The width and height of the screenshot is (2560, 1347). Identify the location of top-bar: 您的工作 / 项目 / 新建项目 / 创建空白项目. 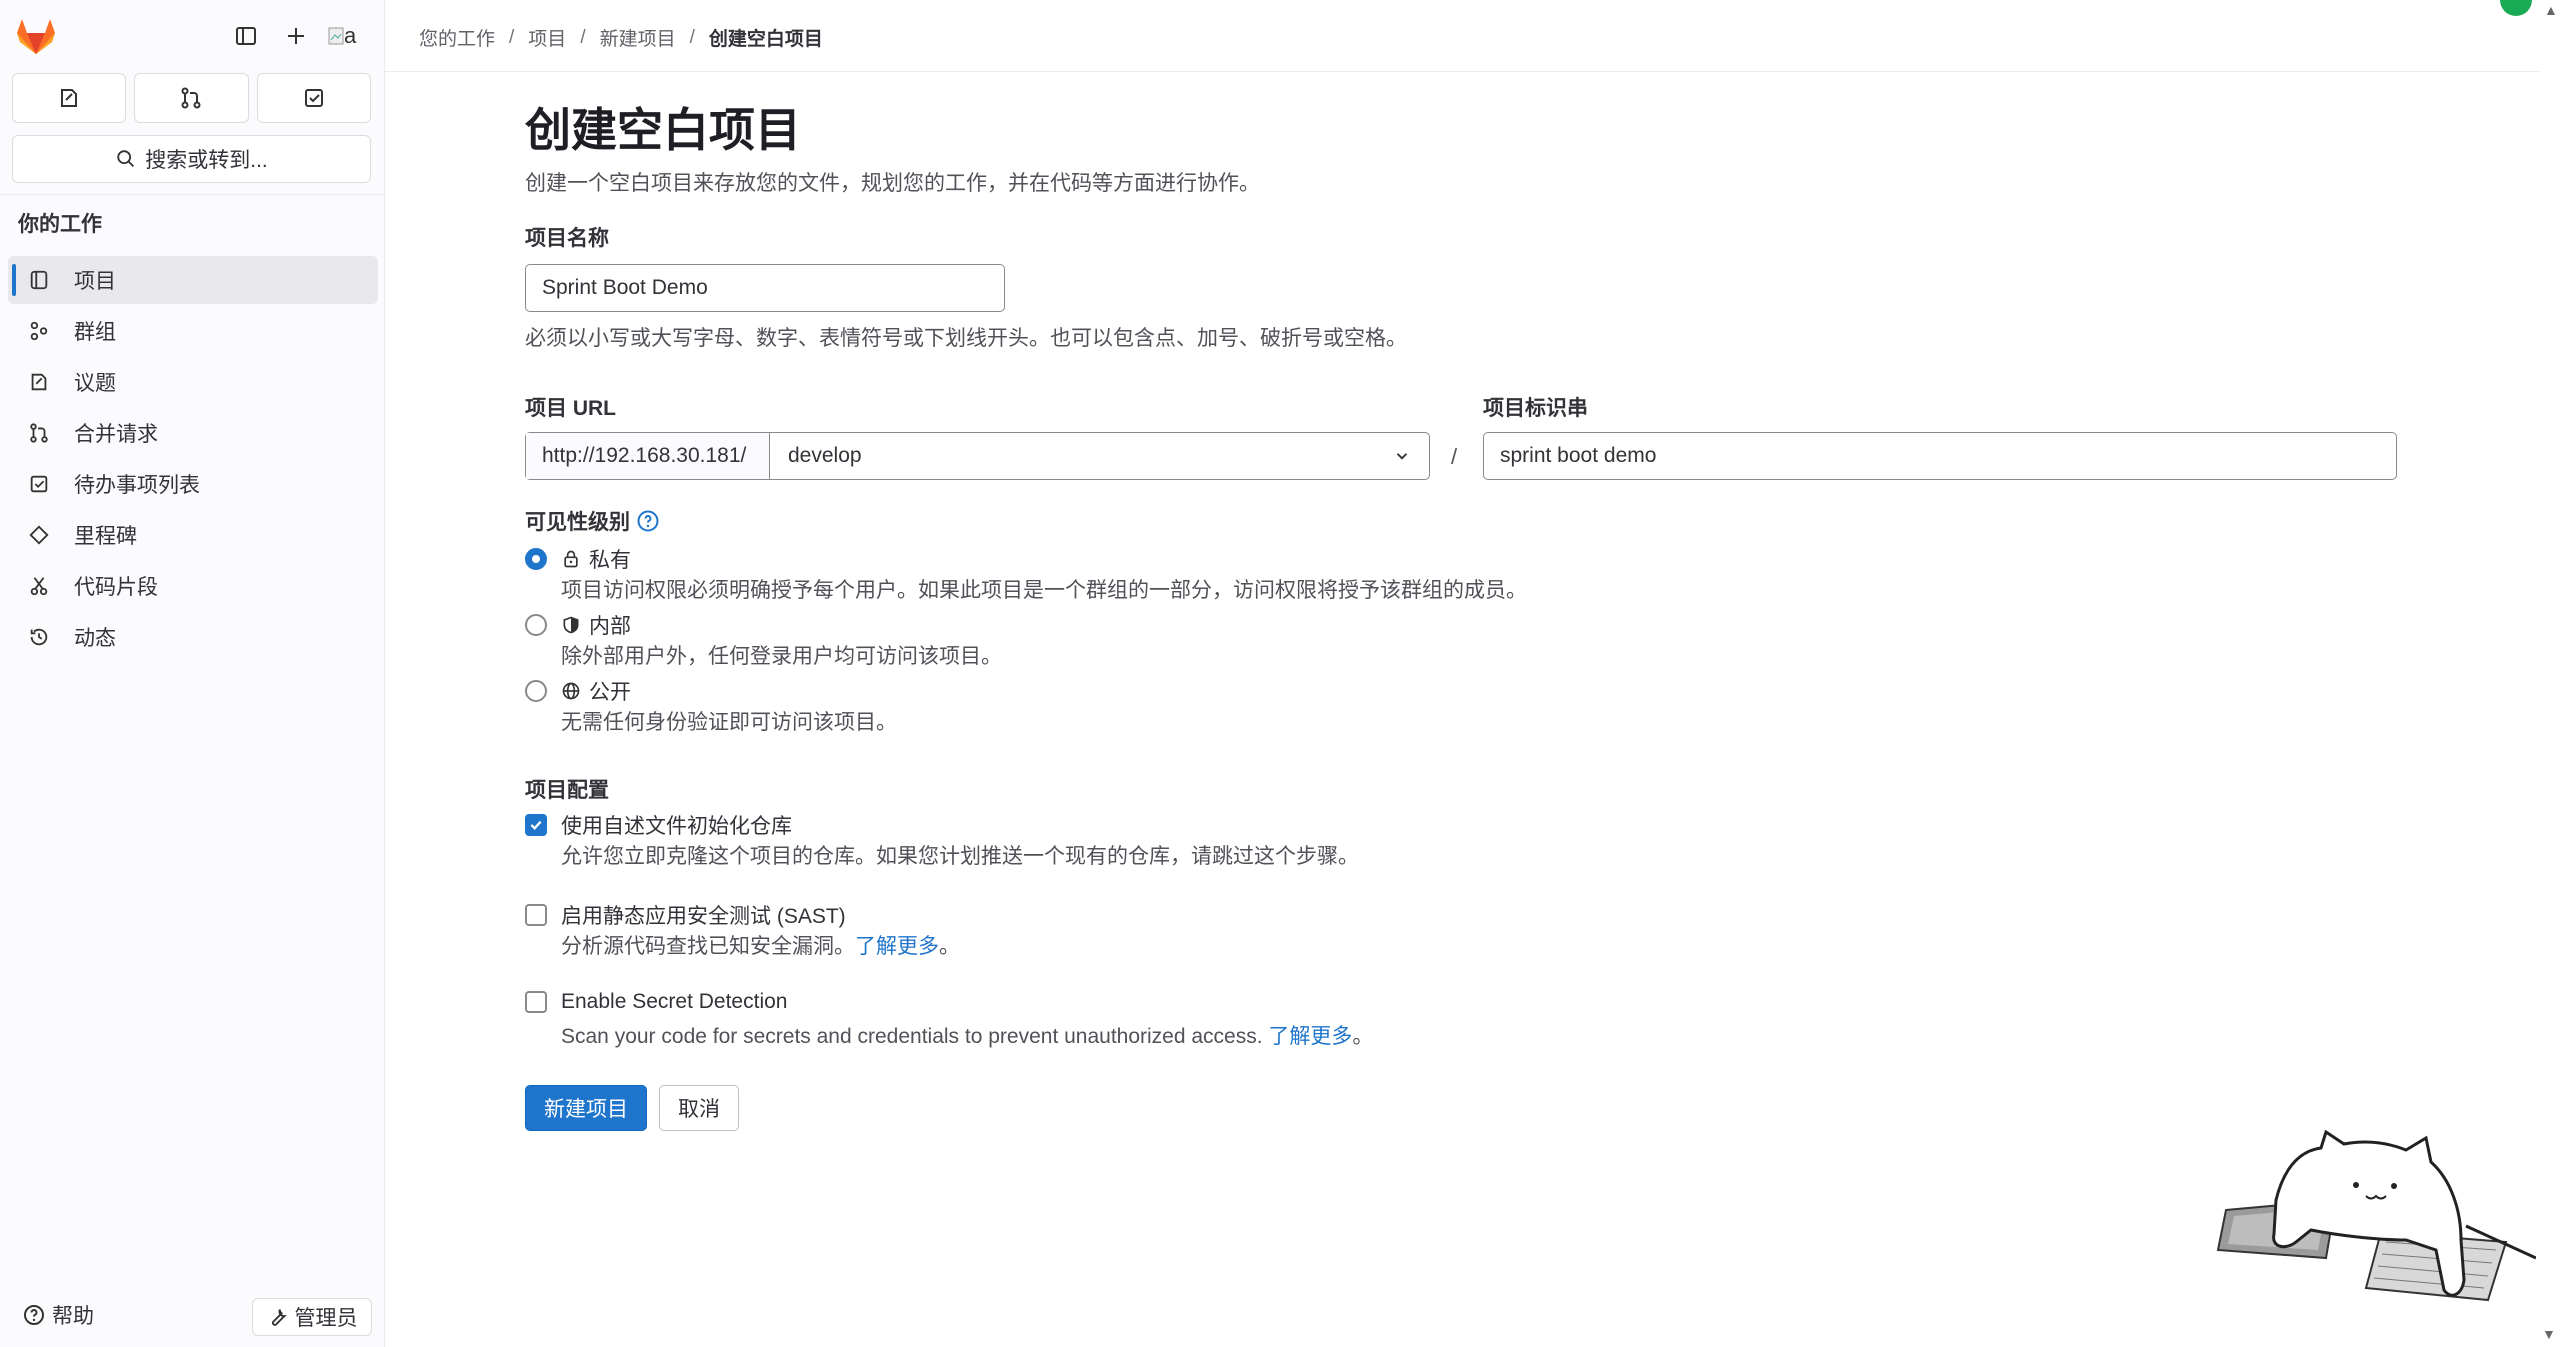
(1462, 36).